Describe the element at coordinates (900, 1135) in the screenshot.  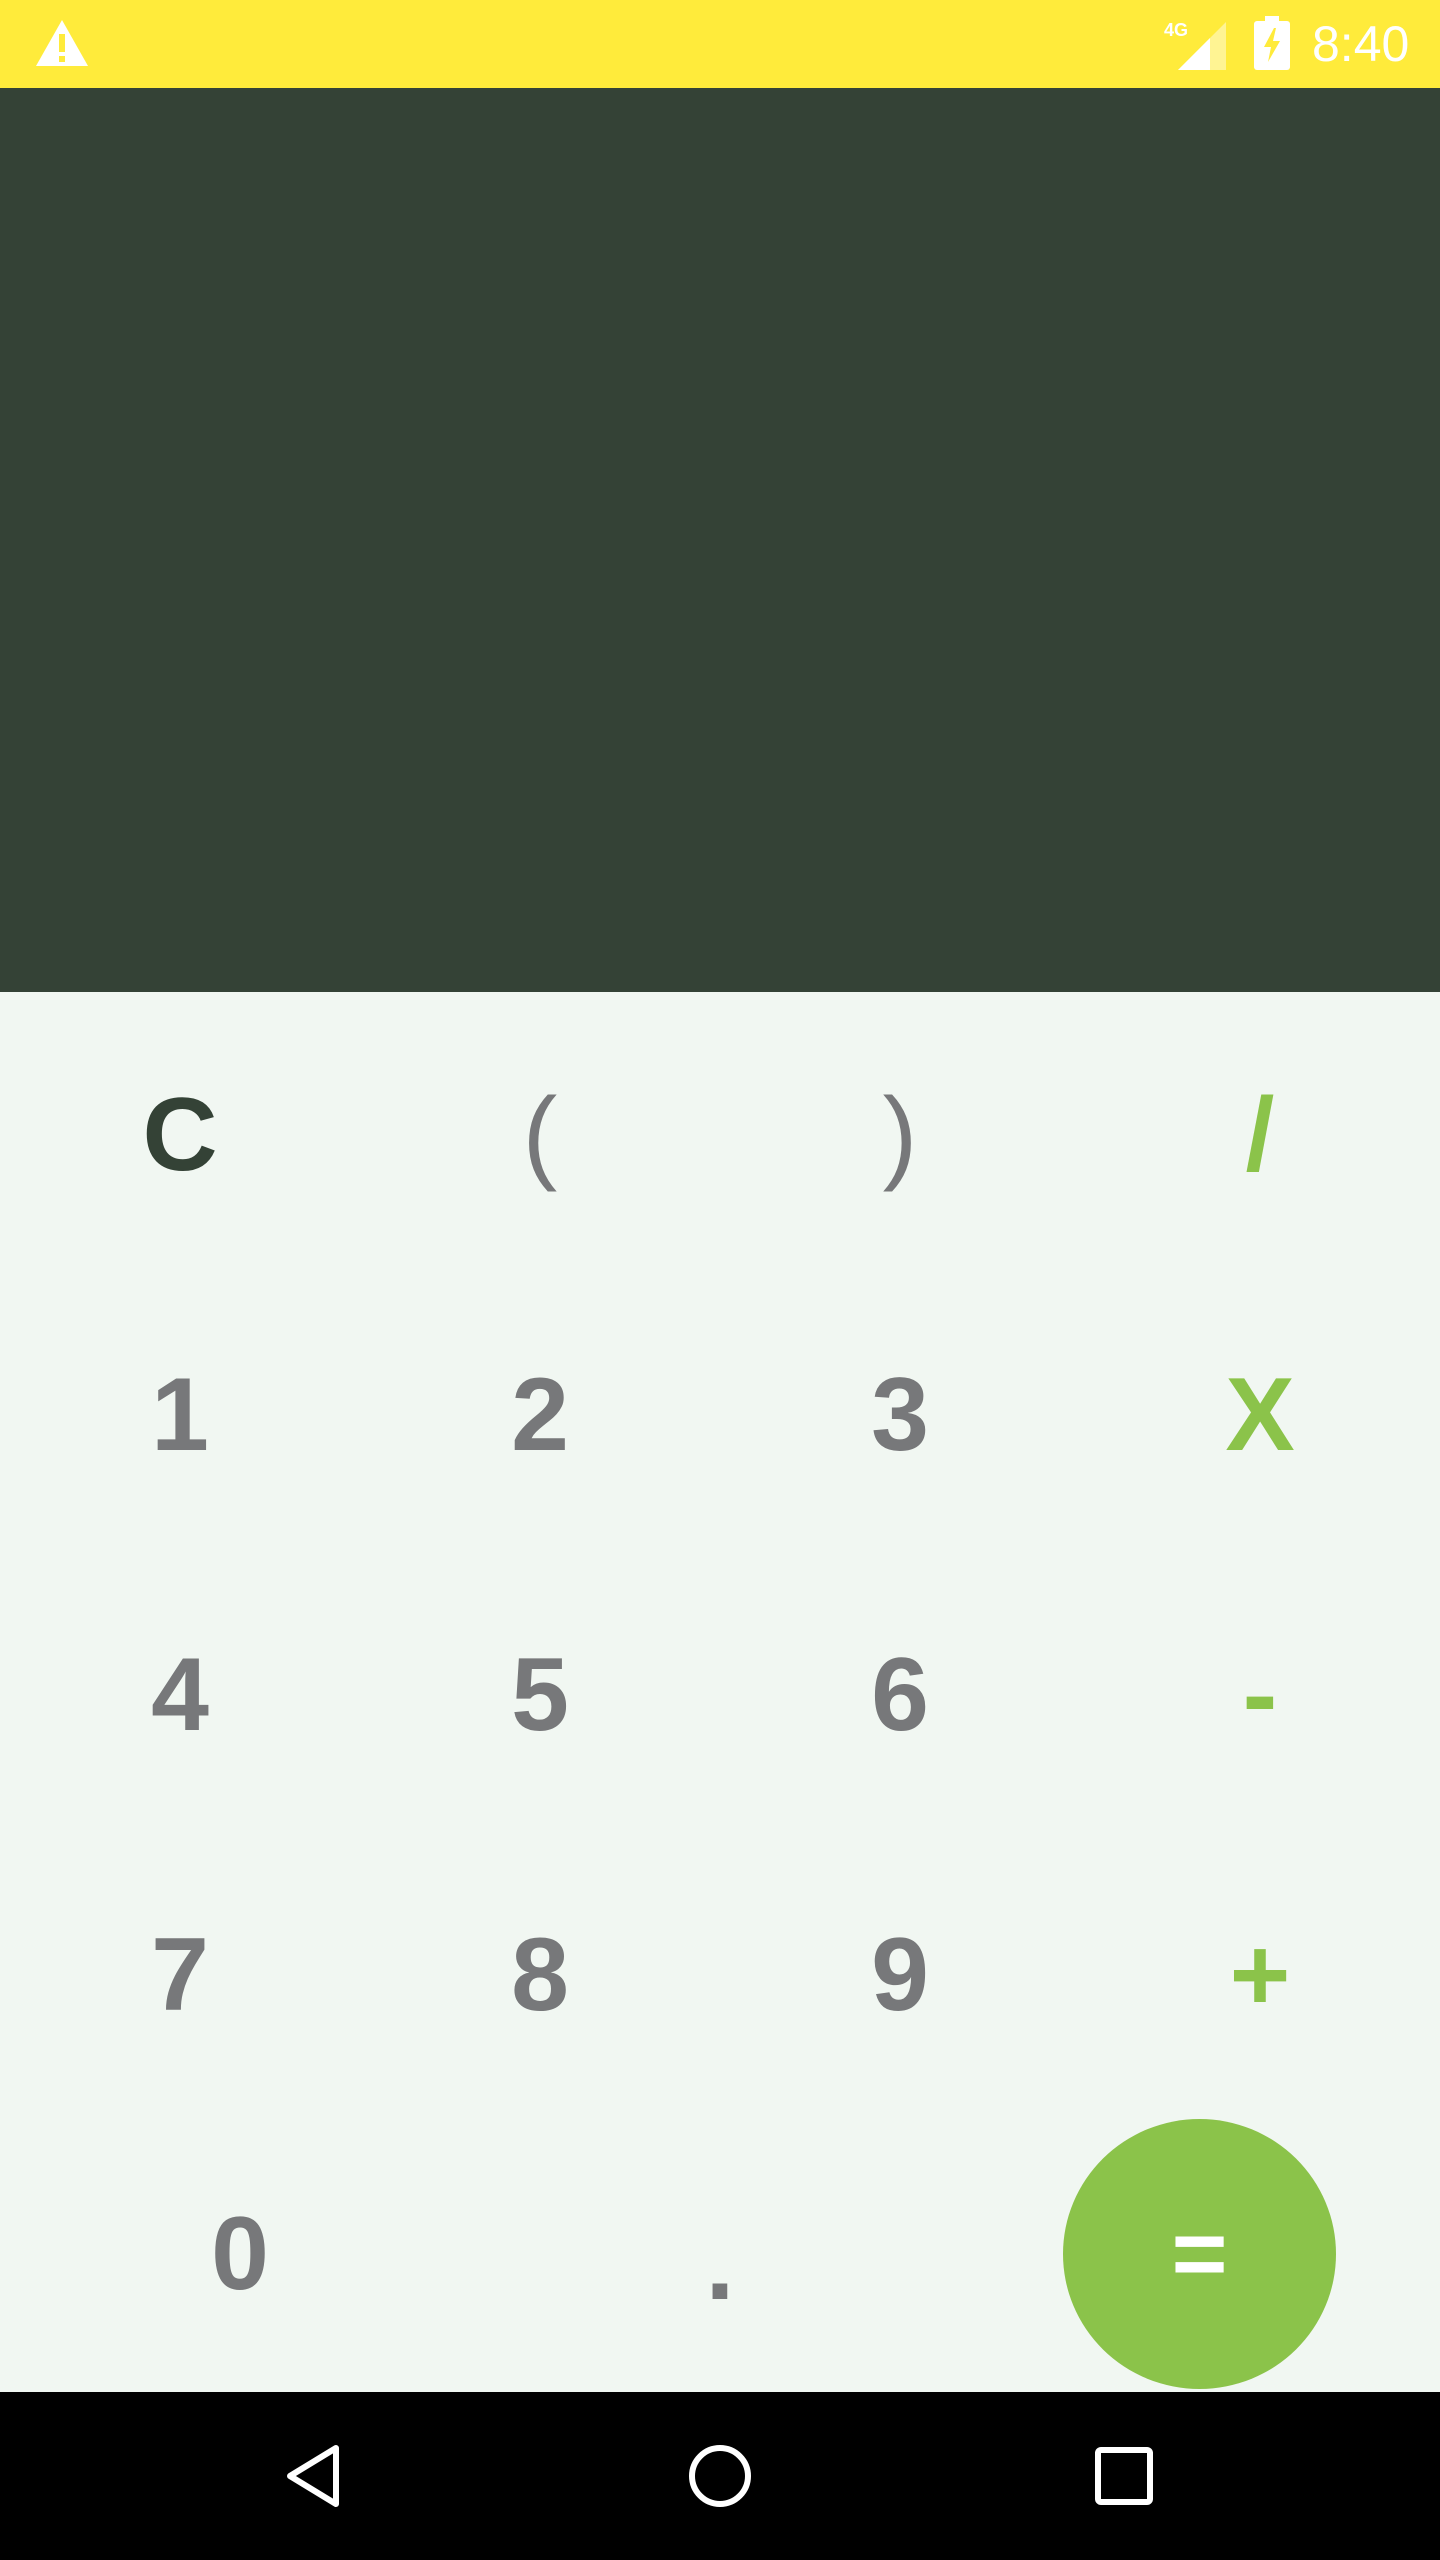
I see `close-paren-button: )` at that location.